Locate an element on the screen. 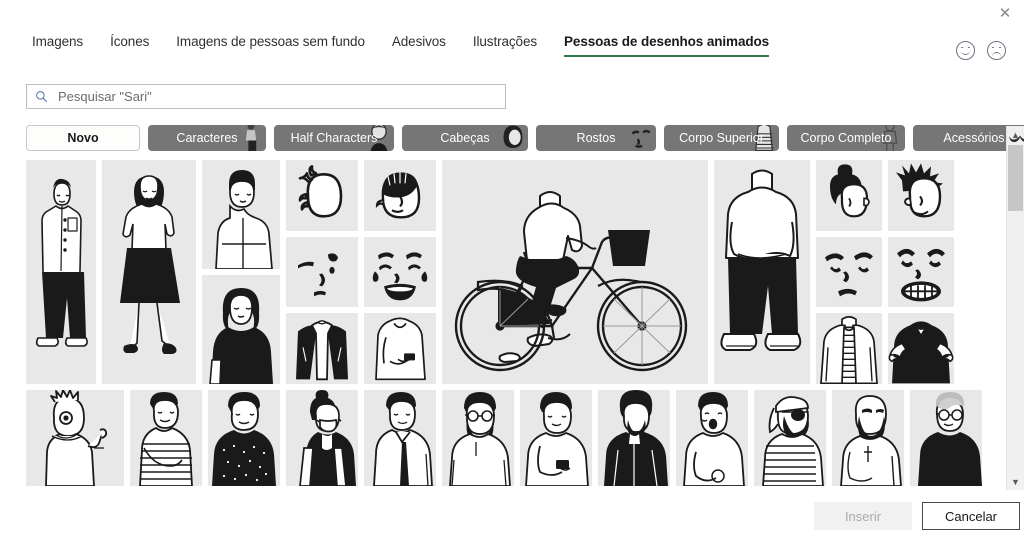 The height and width of the screenshot is (543, 1024). chip-corpo-completo: Corpo Completo is located at coordinates (846, 137).